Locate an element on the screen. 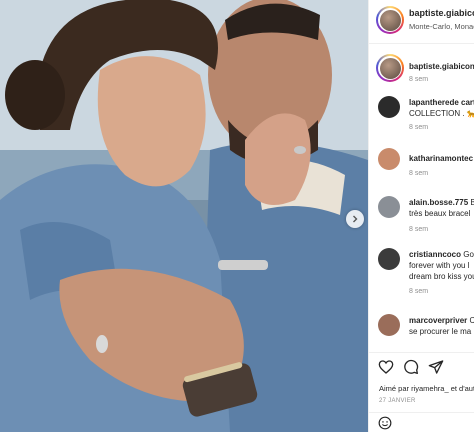 This screenshot has height=432, width=474. caption-username: baptiste.giabiconi is located at coordinates (441, 66).